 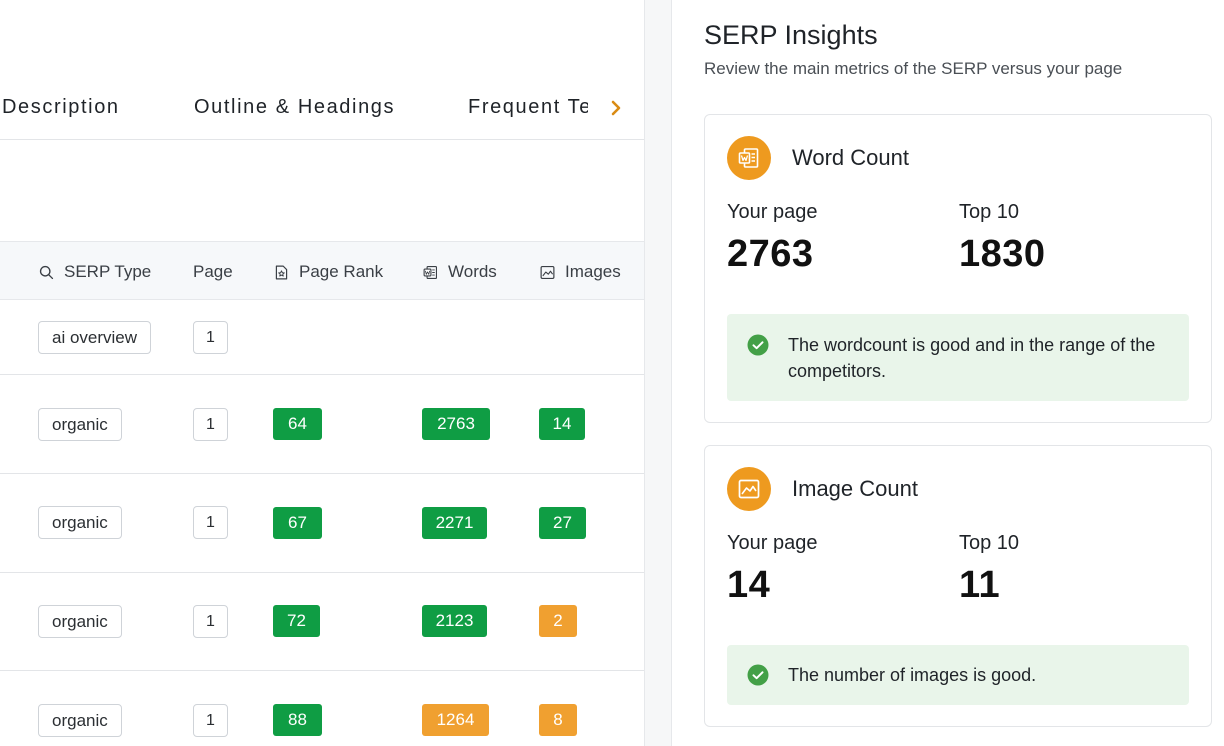 I want to click on page-rank-badge: 72, so click(x=296, y=621).